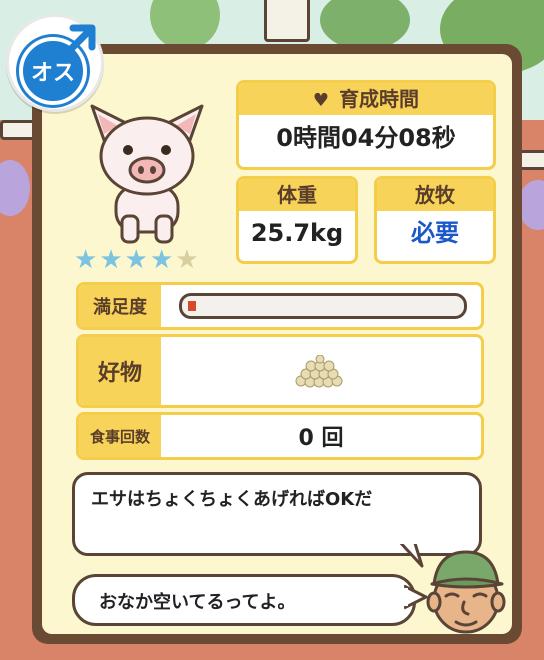  I want to click on gender-badge: オス, so click(55, 63).